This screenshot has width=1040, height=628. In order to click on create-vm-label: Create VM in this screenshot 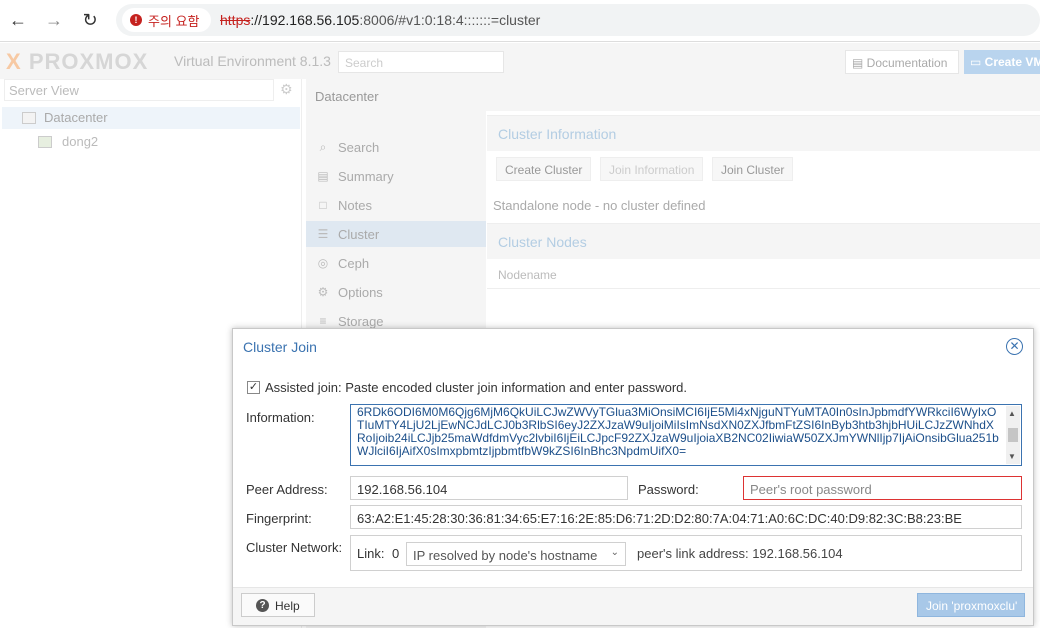, I will do `click(1012, 62)`.